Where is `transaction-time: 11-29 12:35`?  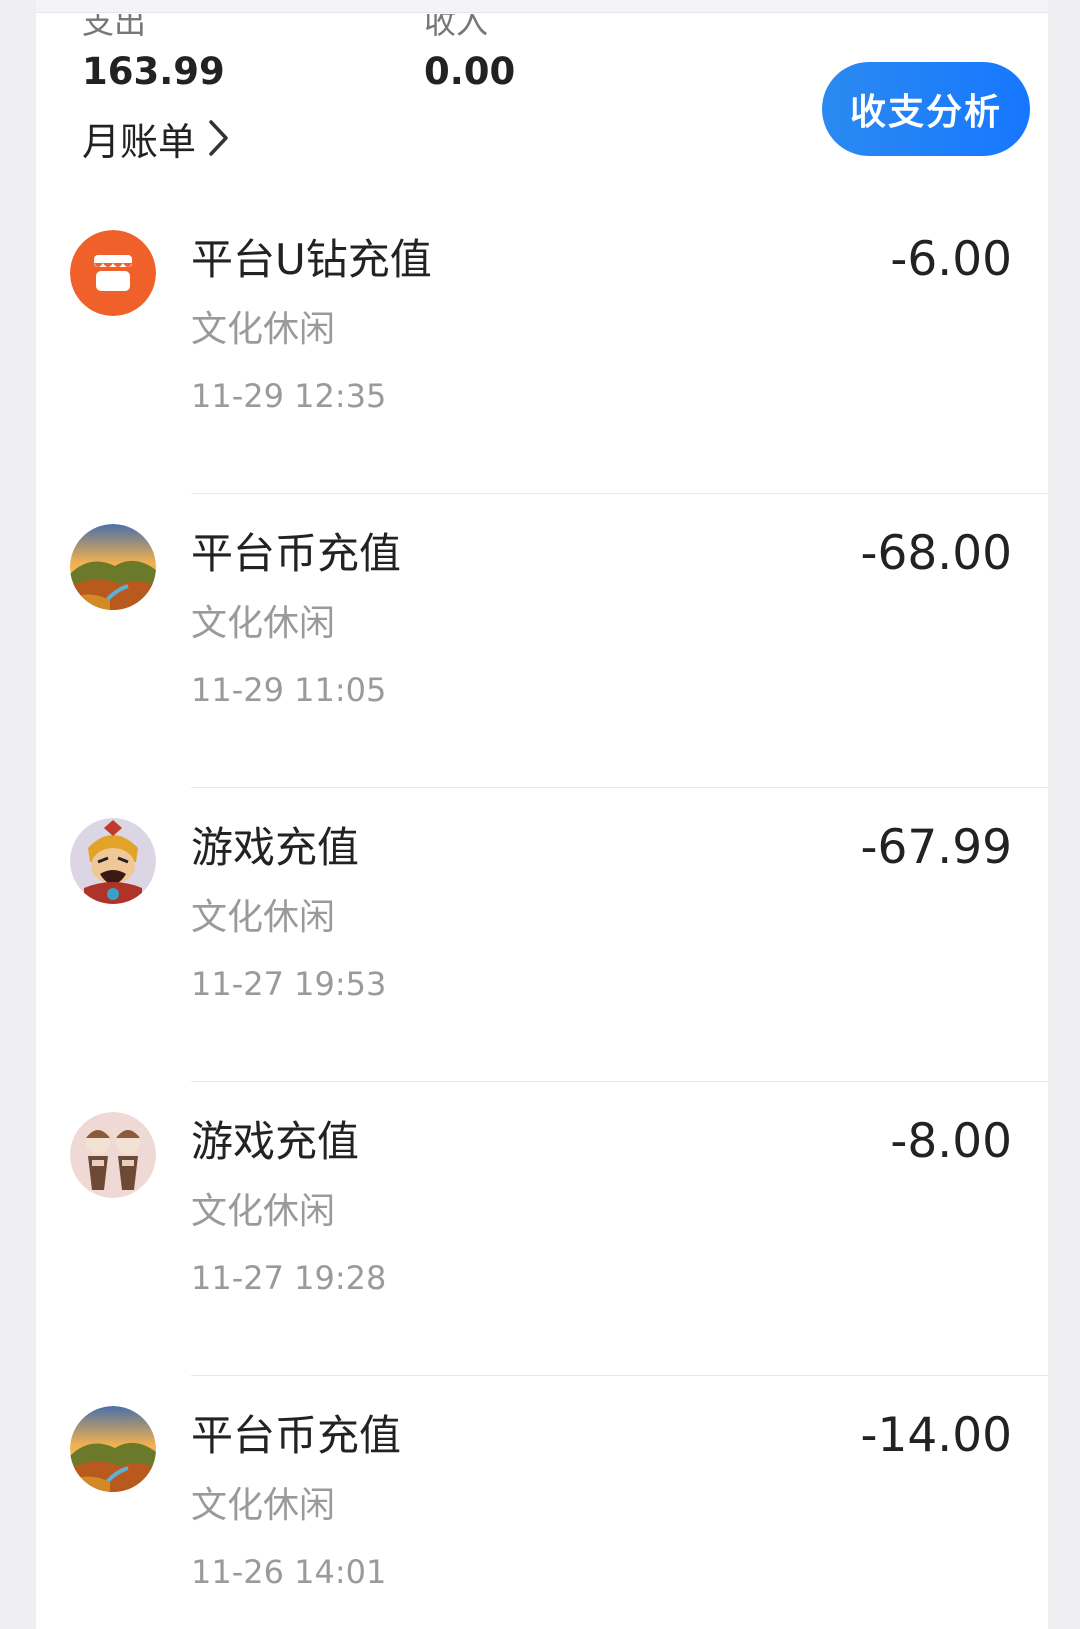
transaction-time: 11-29 12:35 is located at coordinates (289, 396).